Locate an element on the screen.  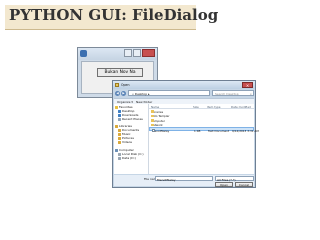
maximize-button is located at coordinates (137, 53).